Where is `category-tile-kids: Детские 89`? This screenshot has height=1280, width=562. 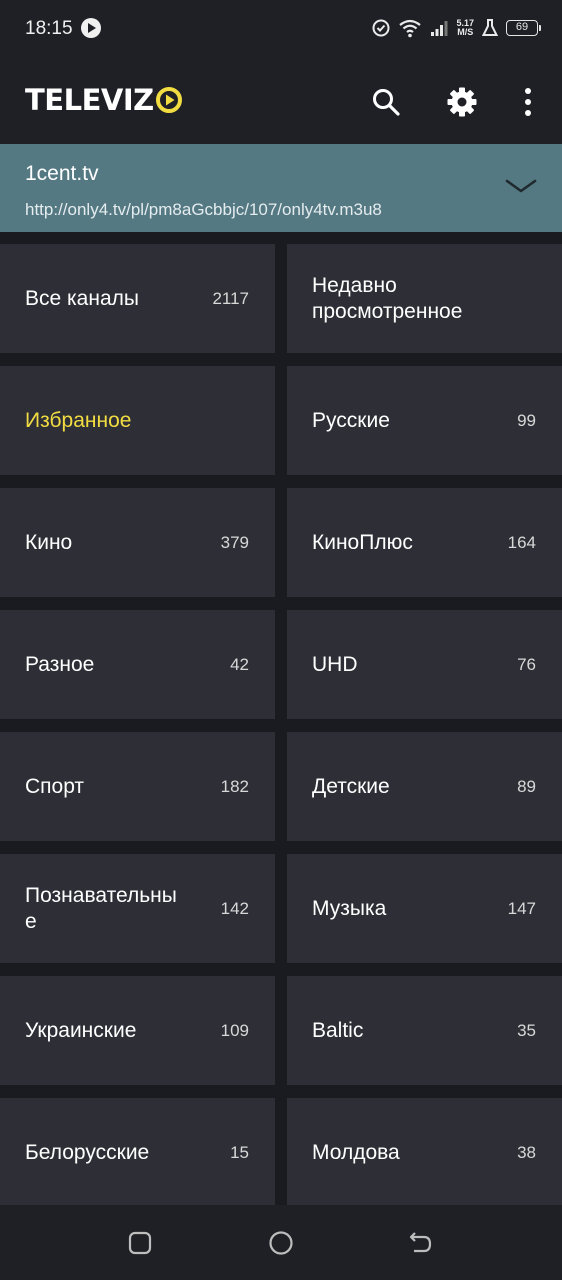 category-tile-kids: Детские 89 is located at coordinates (424, 786).